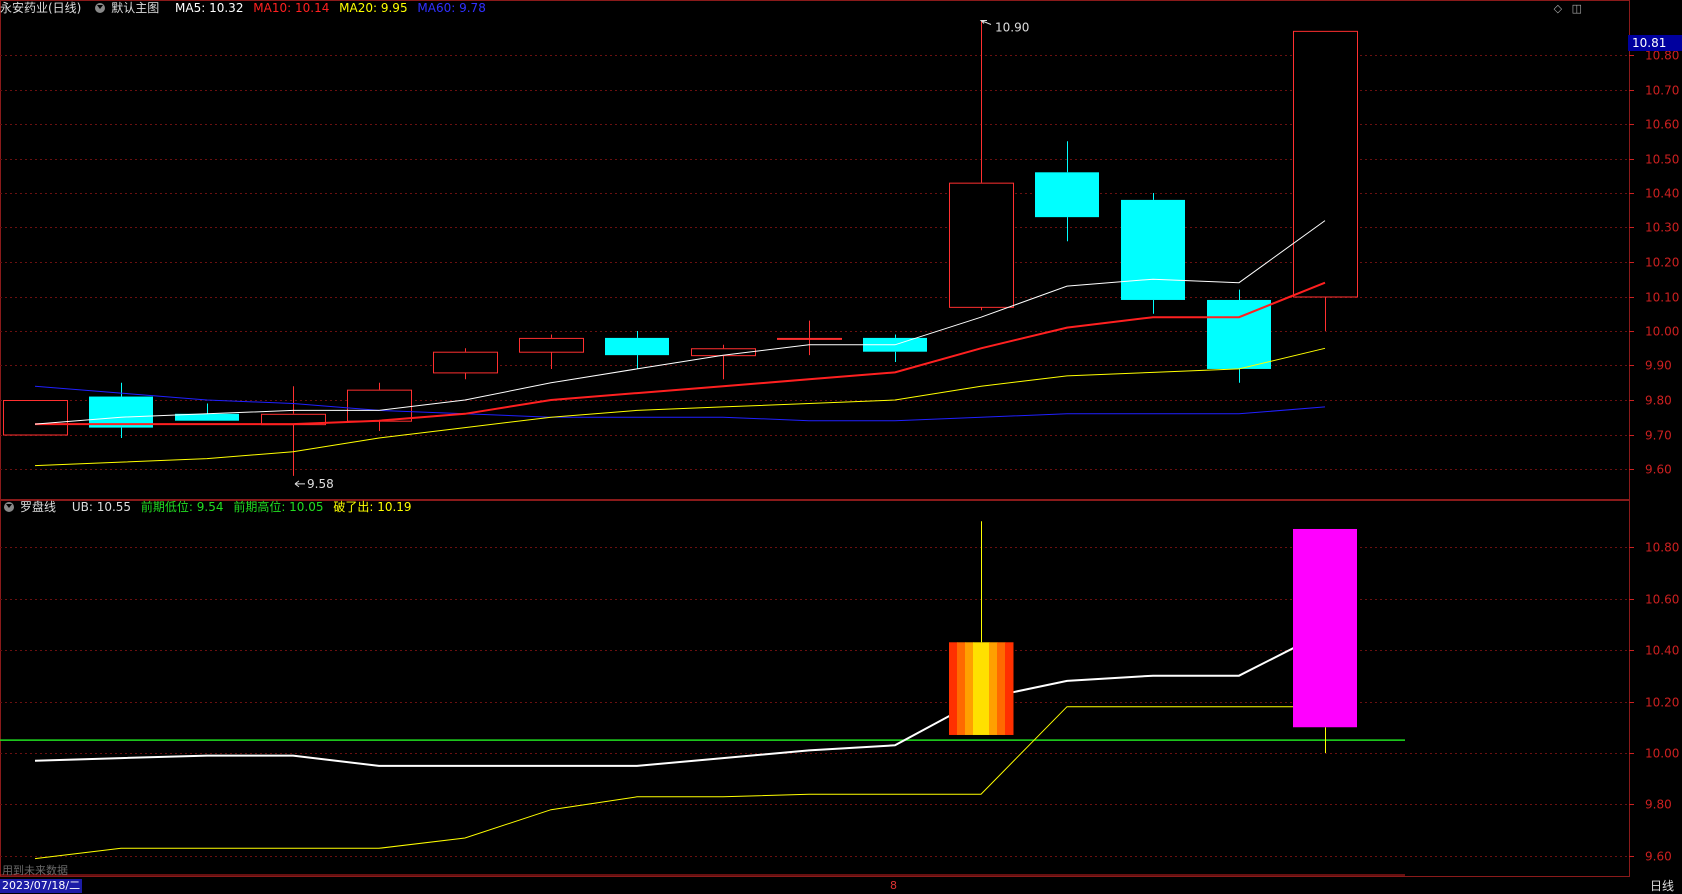 The height and width of the screenshot is (894, 1682). What do you see at coordinates (372, 507) in the screenshot?
I see `break-out-label: 破了出: 10.19` at bounding box center [372, 507].